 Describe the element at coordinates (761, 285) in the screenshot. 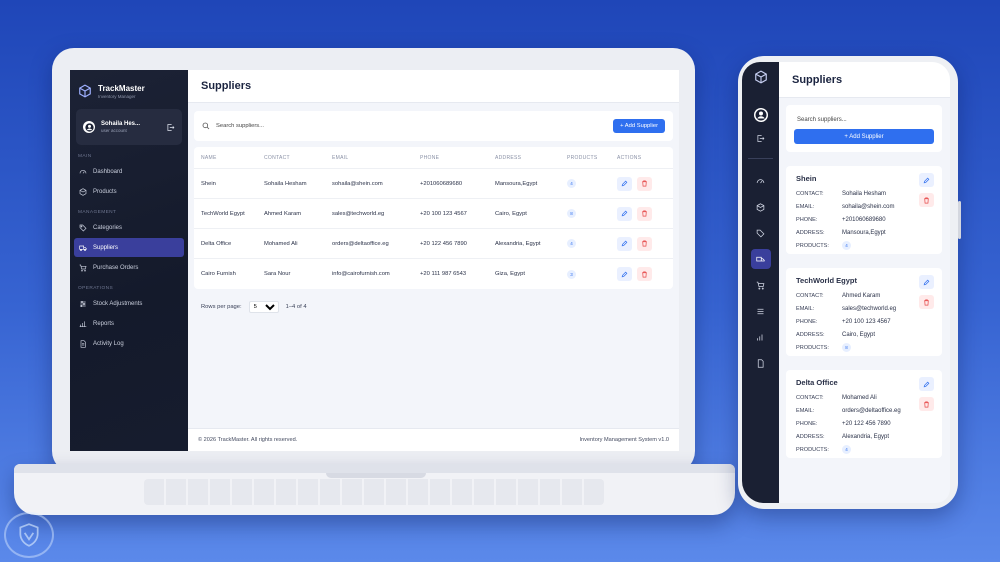

I see `nav-purchase-orders` at that location.